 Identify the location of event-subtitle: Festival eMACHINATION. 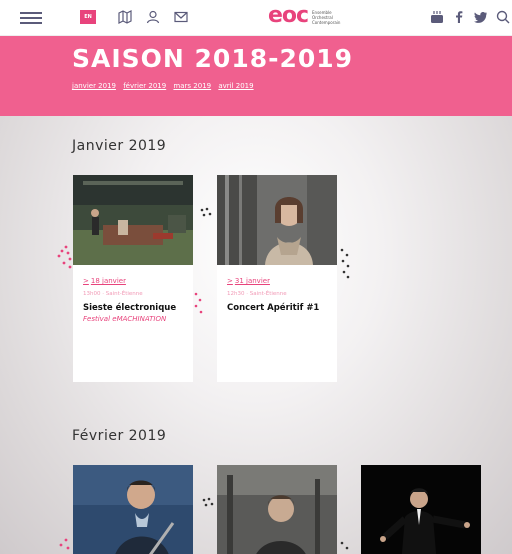
(125, 319).